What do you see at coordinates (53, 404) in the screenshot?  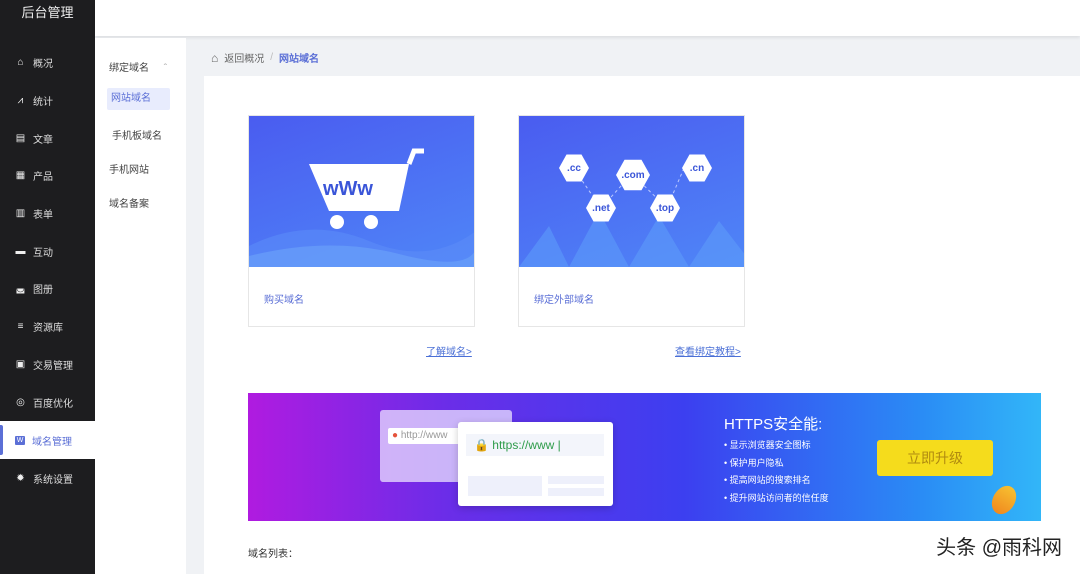 I see `nav-item-label: 百度优化` at bounding box center [53, 404].